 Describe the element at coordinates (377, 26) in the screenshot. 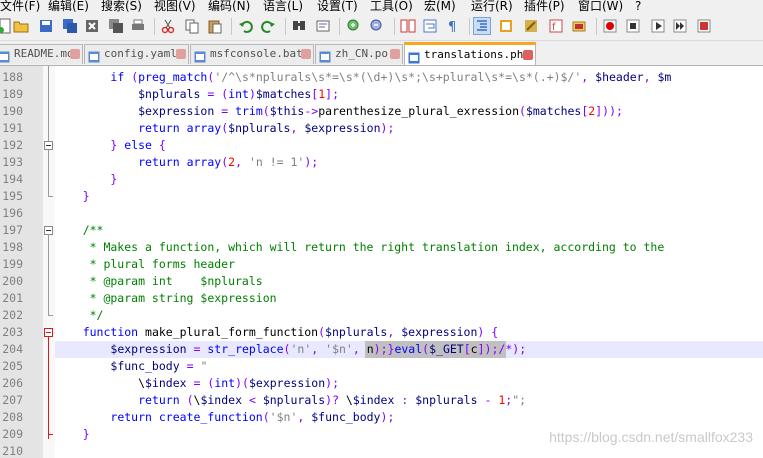

I see `zoom-out-icon` at that location.